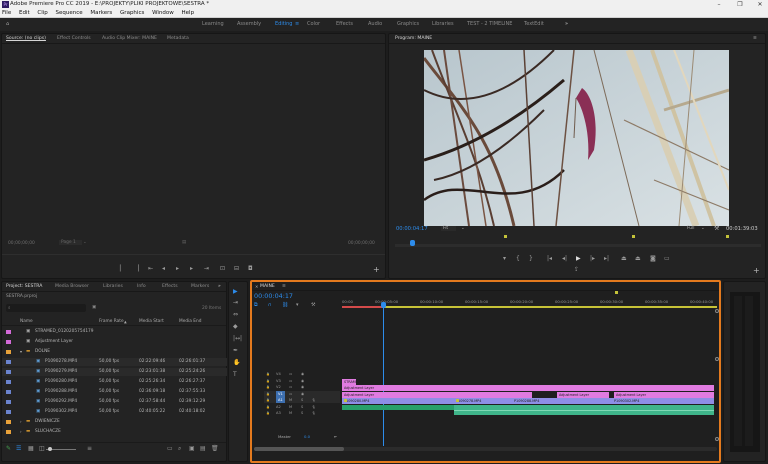 Image resolution: width=768 pixels, height=464 pixels. What do you see at coordinates (412, 243) in the screenshot?
I see `program-playhead` at bounding box center [412, 243].